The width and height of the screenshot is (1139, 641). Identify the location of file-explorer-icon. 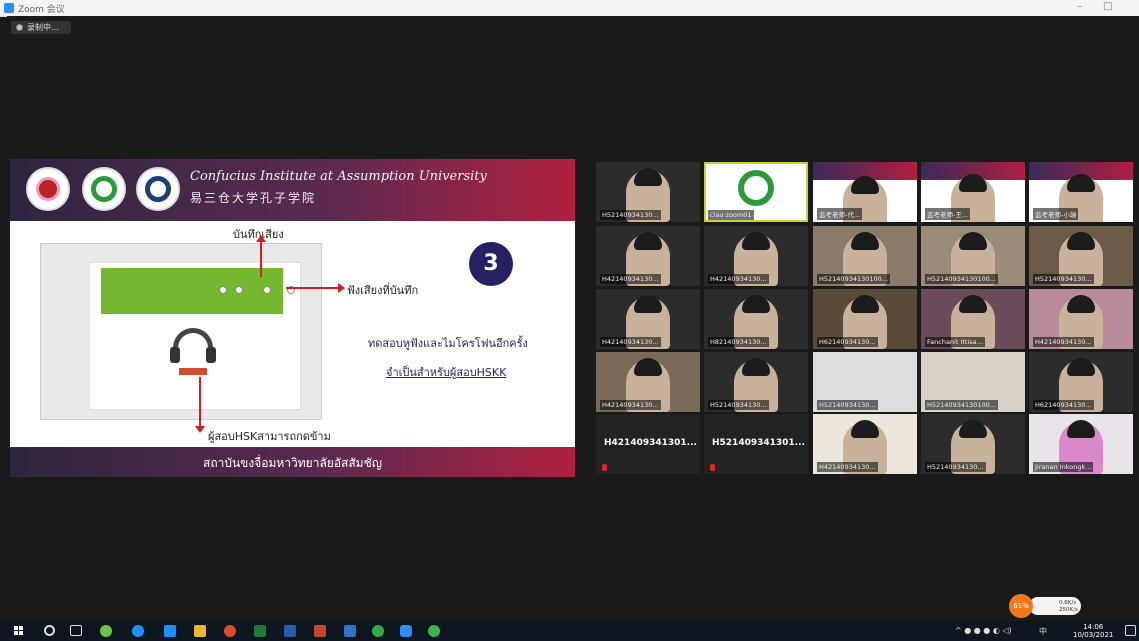
(200, 631).